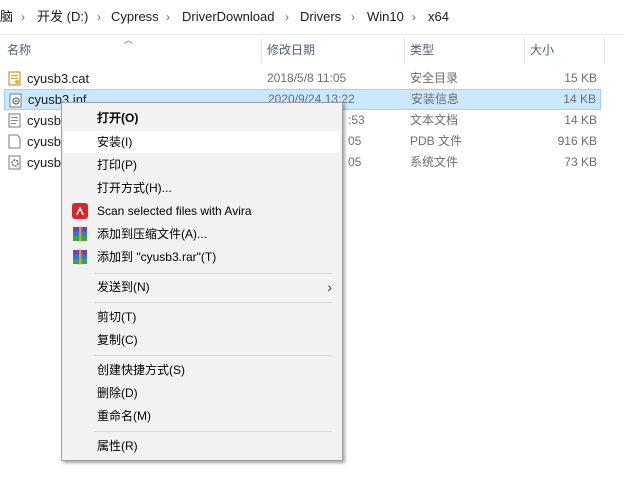 The width and height of the screenshot is (624, 486). I want to click on breadcrumb-cypress: Cypress, so click(135, 17).